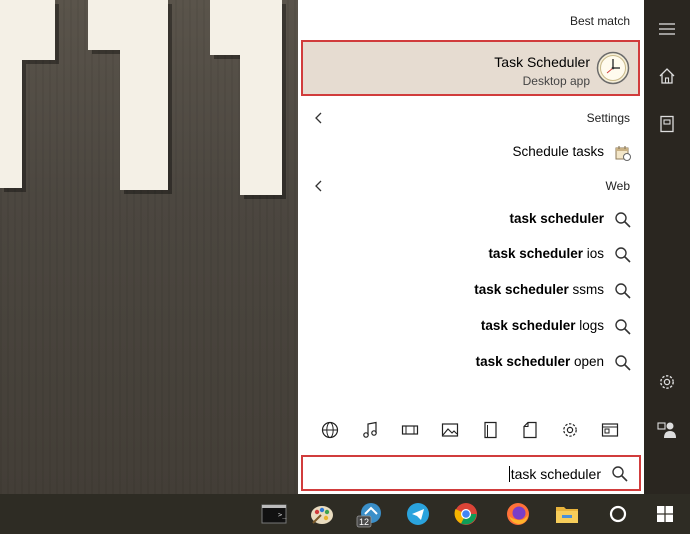 The width and height of the screenshot is (690, 534). Describe the element at coordinates (471, 220) in the screenshot. I see `web-result-item: task scheduler` at that location.